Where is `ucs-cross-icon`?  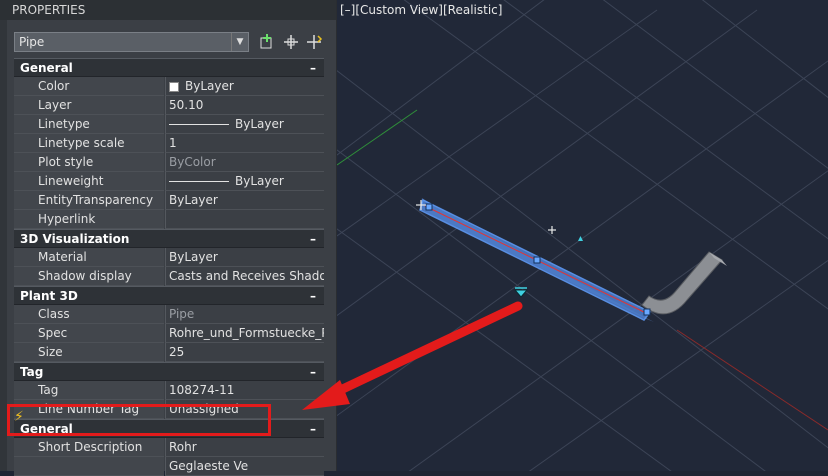 ucs-cross-icon is located at coordinates (552, 230).